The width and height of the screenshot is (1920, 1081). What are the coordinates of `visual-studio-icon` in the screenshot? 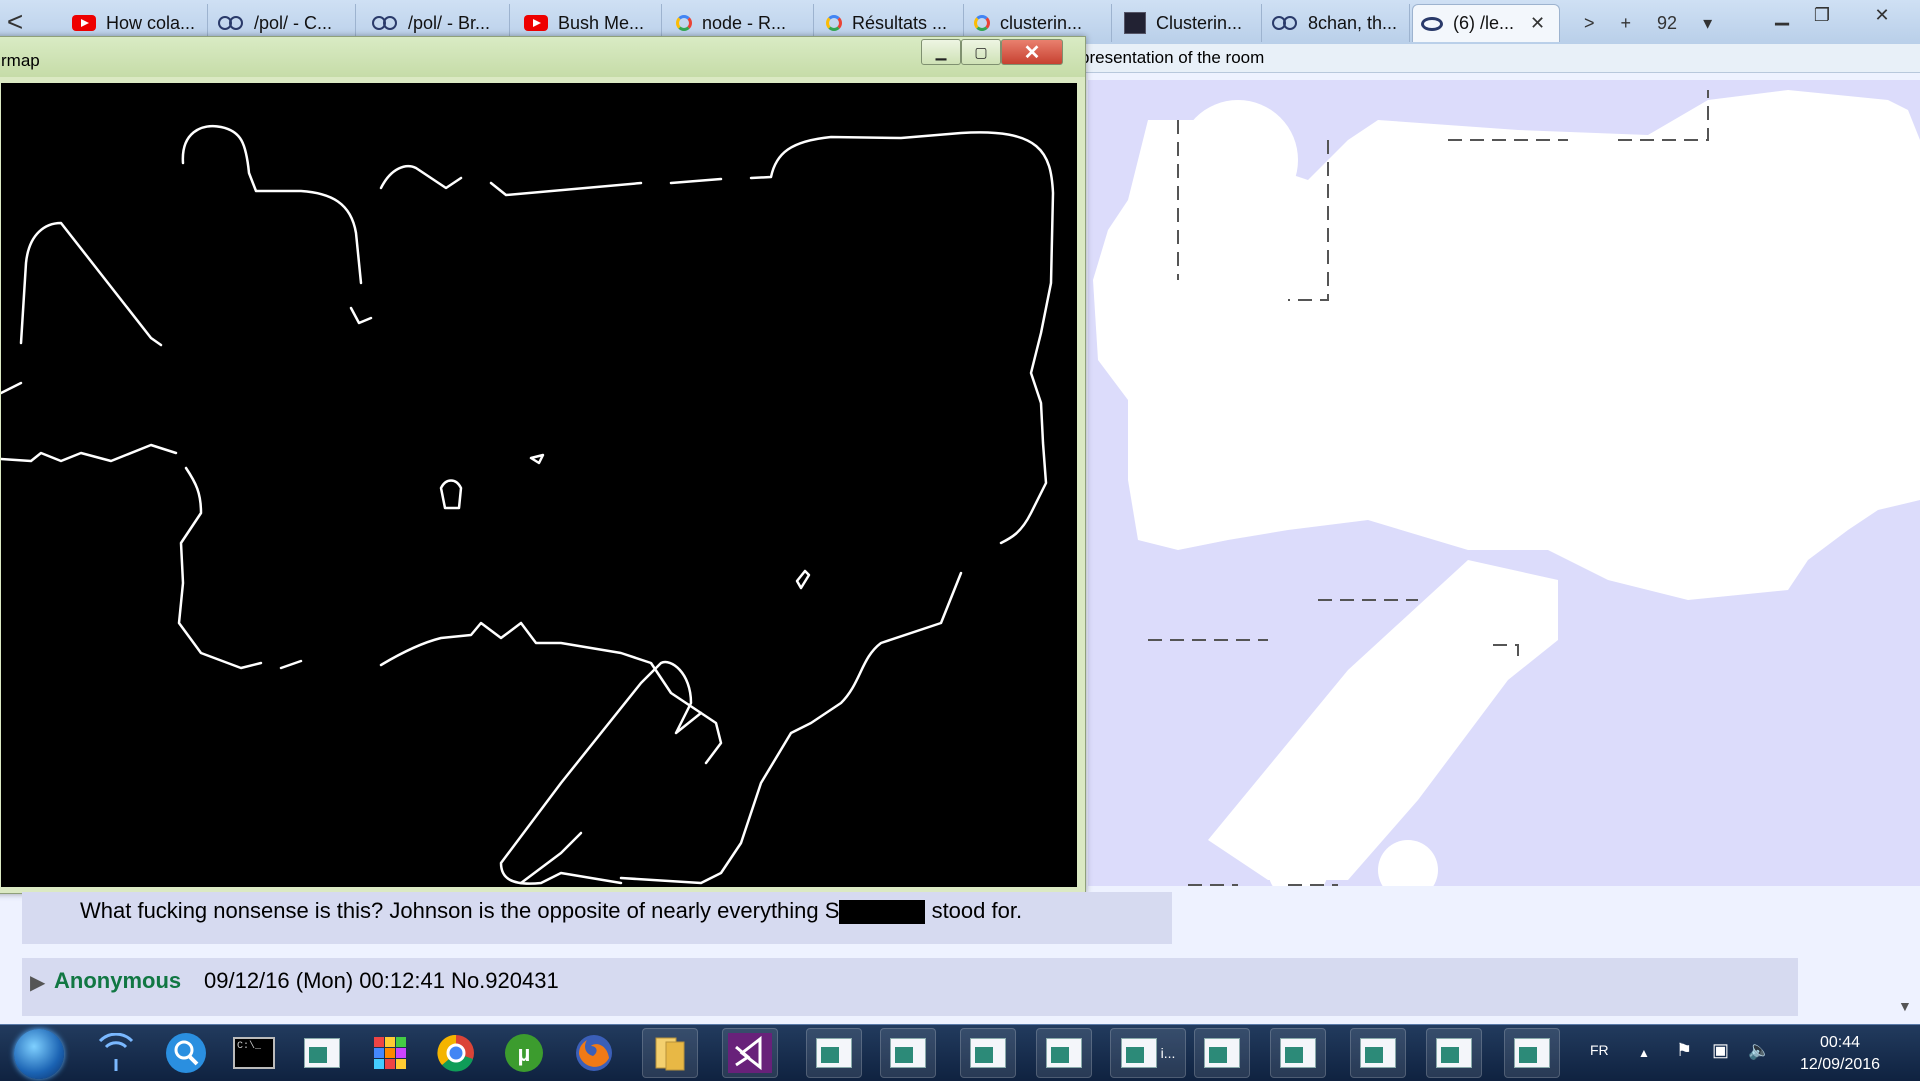 It's located at (750, 1053).